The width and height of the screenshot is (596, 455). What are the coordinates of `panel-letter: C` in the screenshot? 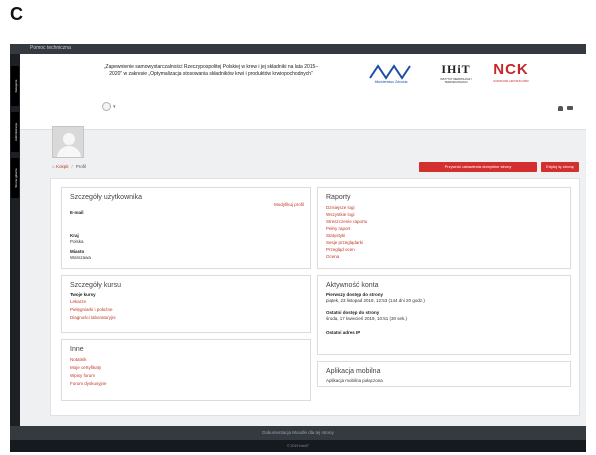 It's located at (16, 14).